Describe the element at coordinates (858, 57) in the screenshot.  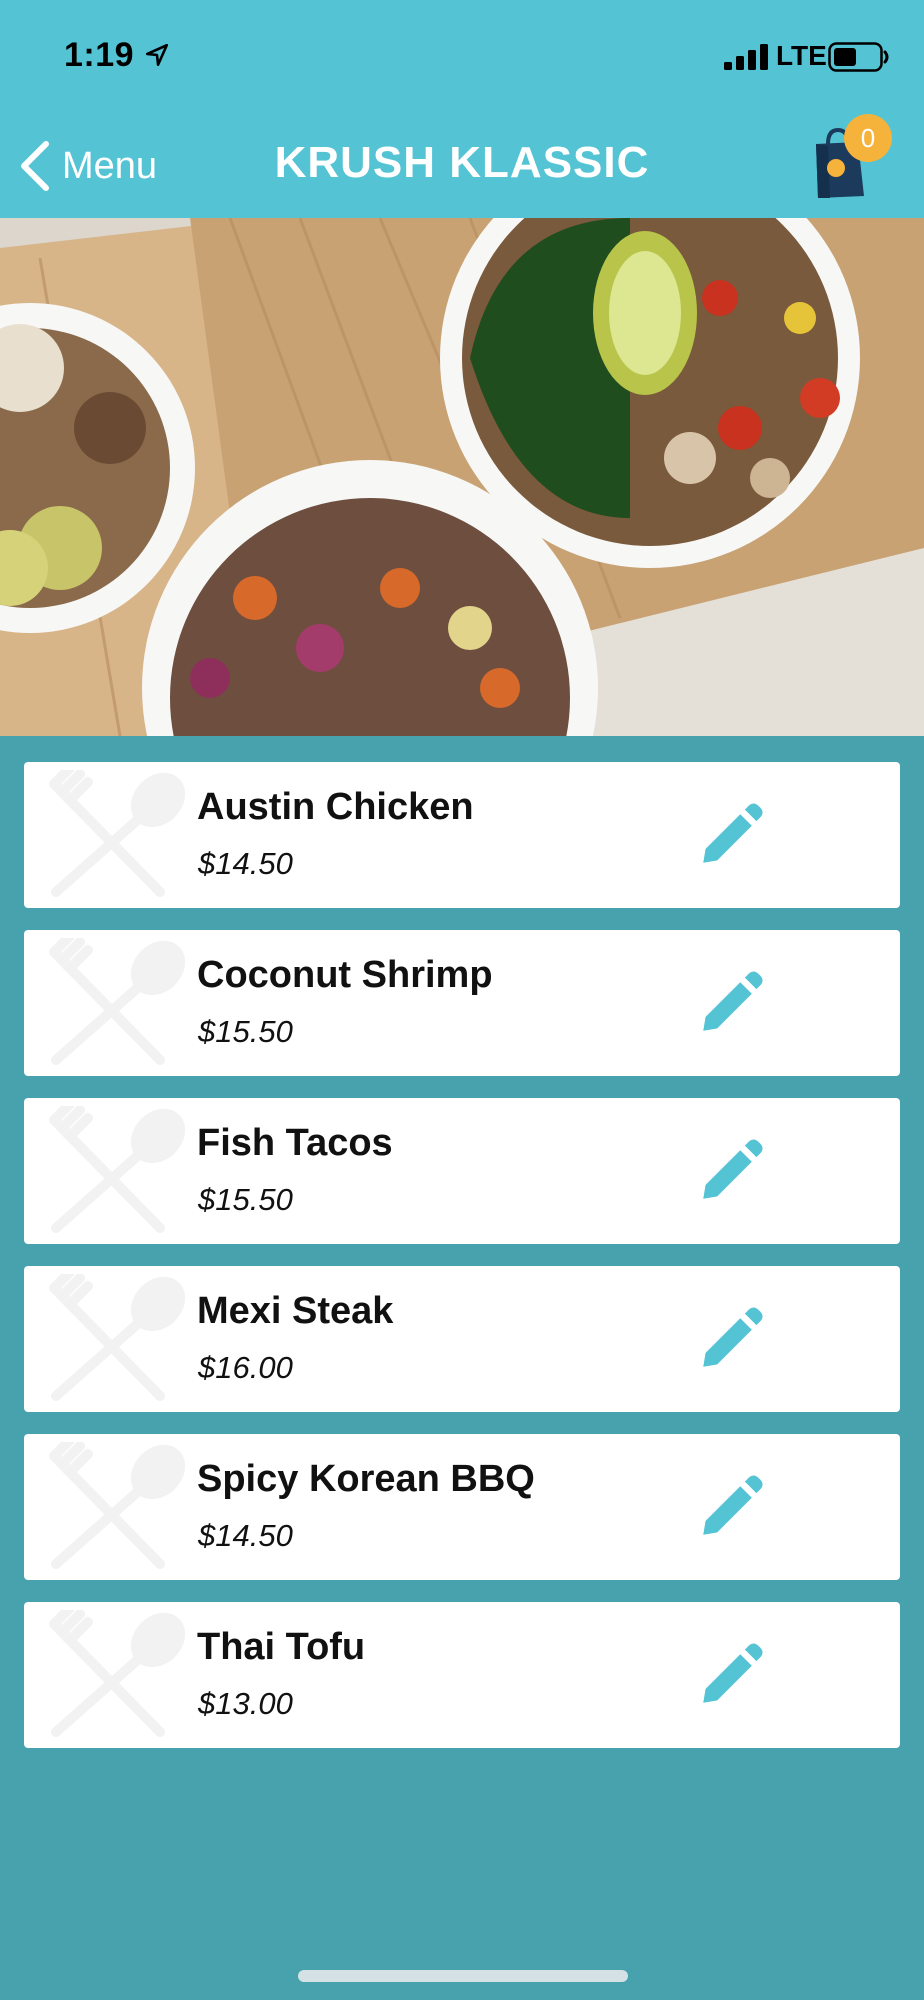
I see `battery-icon` at that location.